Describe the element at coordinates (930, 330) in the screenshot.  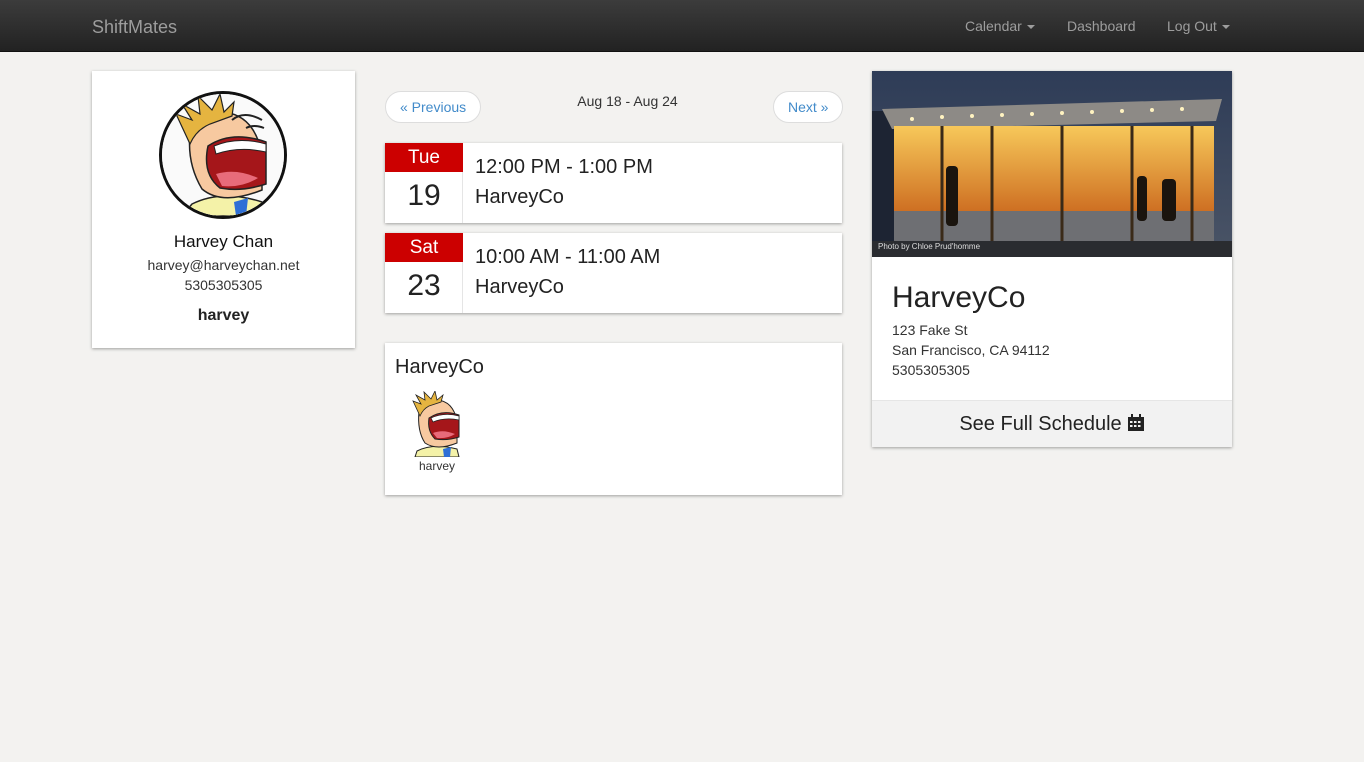
I see `business-address-line1: 123 Fake St` at that location.